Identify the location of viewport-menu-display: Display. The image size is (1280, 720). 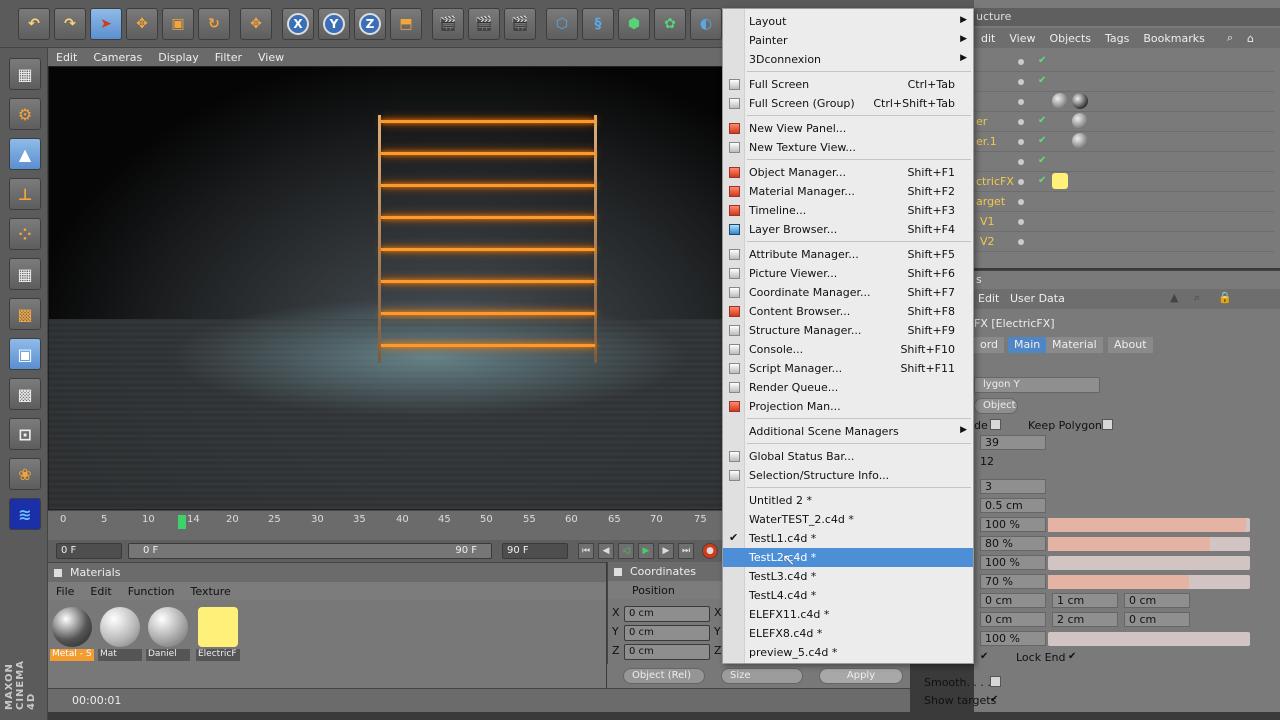
(178, 57).